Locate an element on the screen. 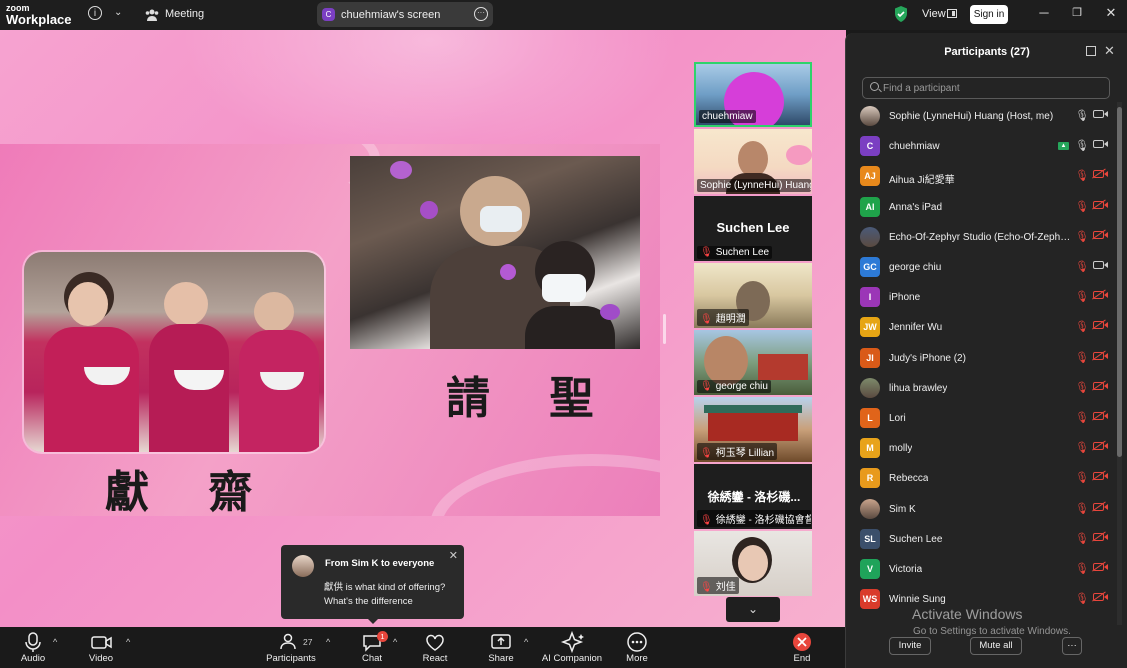 The image size is (1127, 668). participant-row: SL Suchen Lee 🎙 is located at coordinates (981, 540).